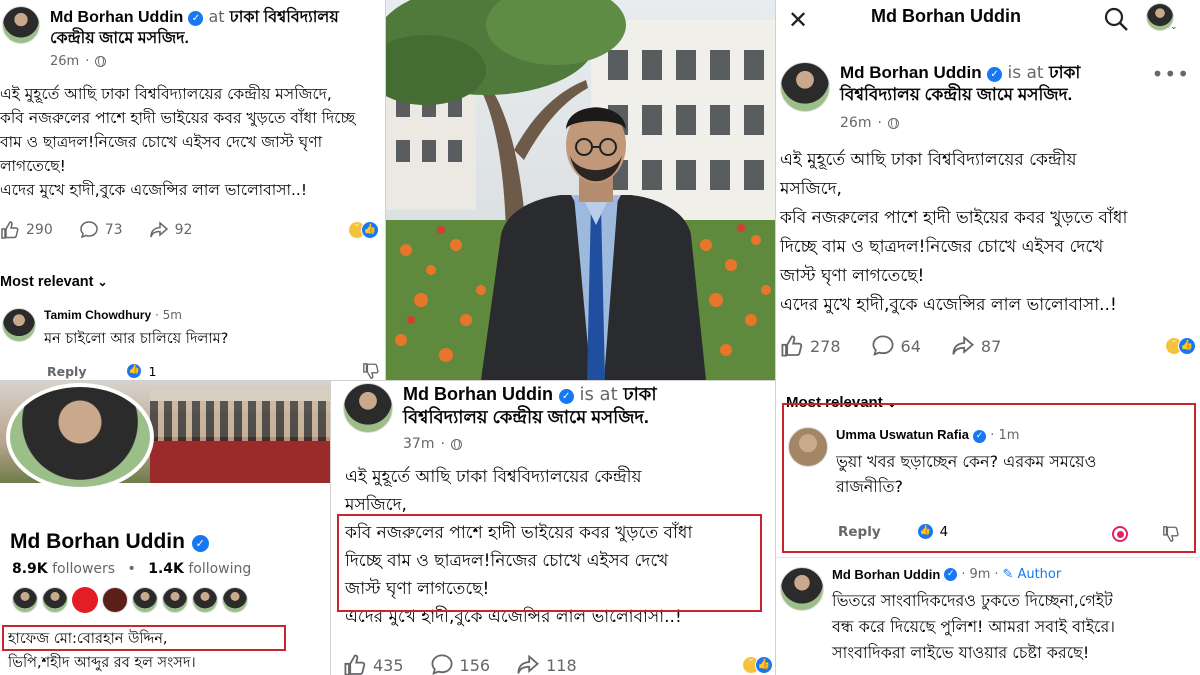 The image size is (1200, 675). I want to click on post-actions: 278 64 87 ˘ 👍, so click(988, 346).